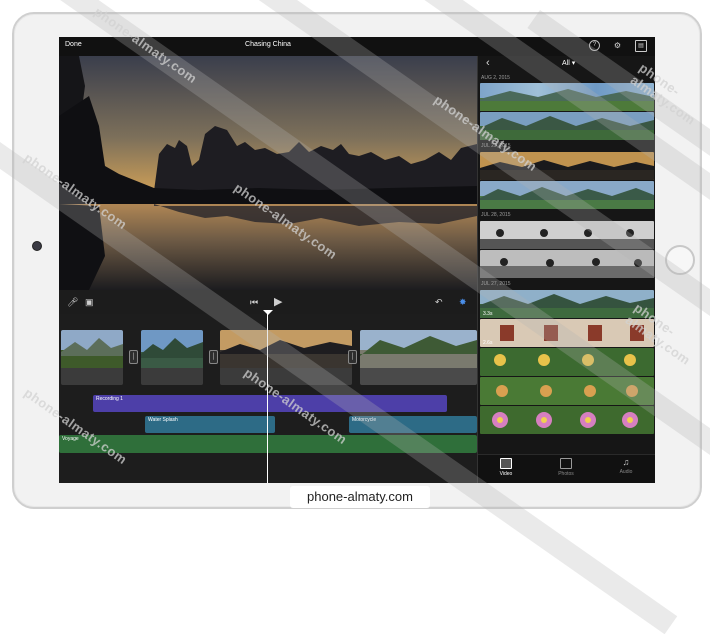 This screenshot has width=710, height=634. What do you see at coordinates (488, 343) in the screenshot?
I see `duration-badge: 2.6s` at bounding box center [488, 343].